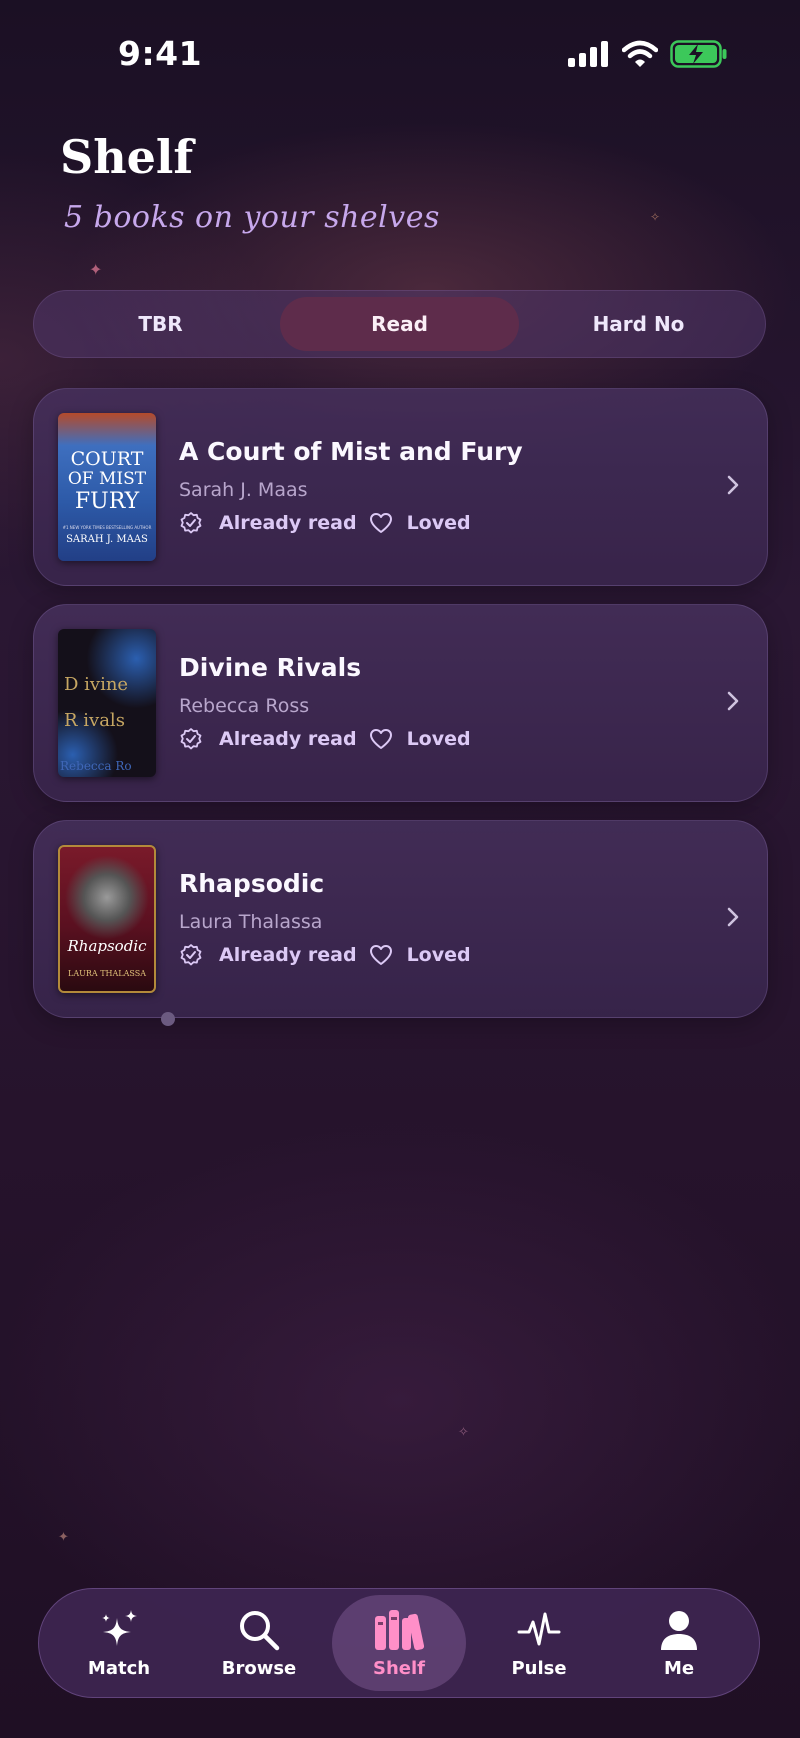 This screenshot has width=800, height=1738. I want to click on book-cover: Rhapsodic LAURA THALASSA, so click(107, 919).